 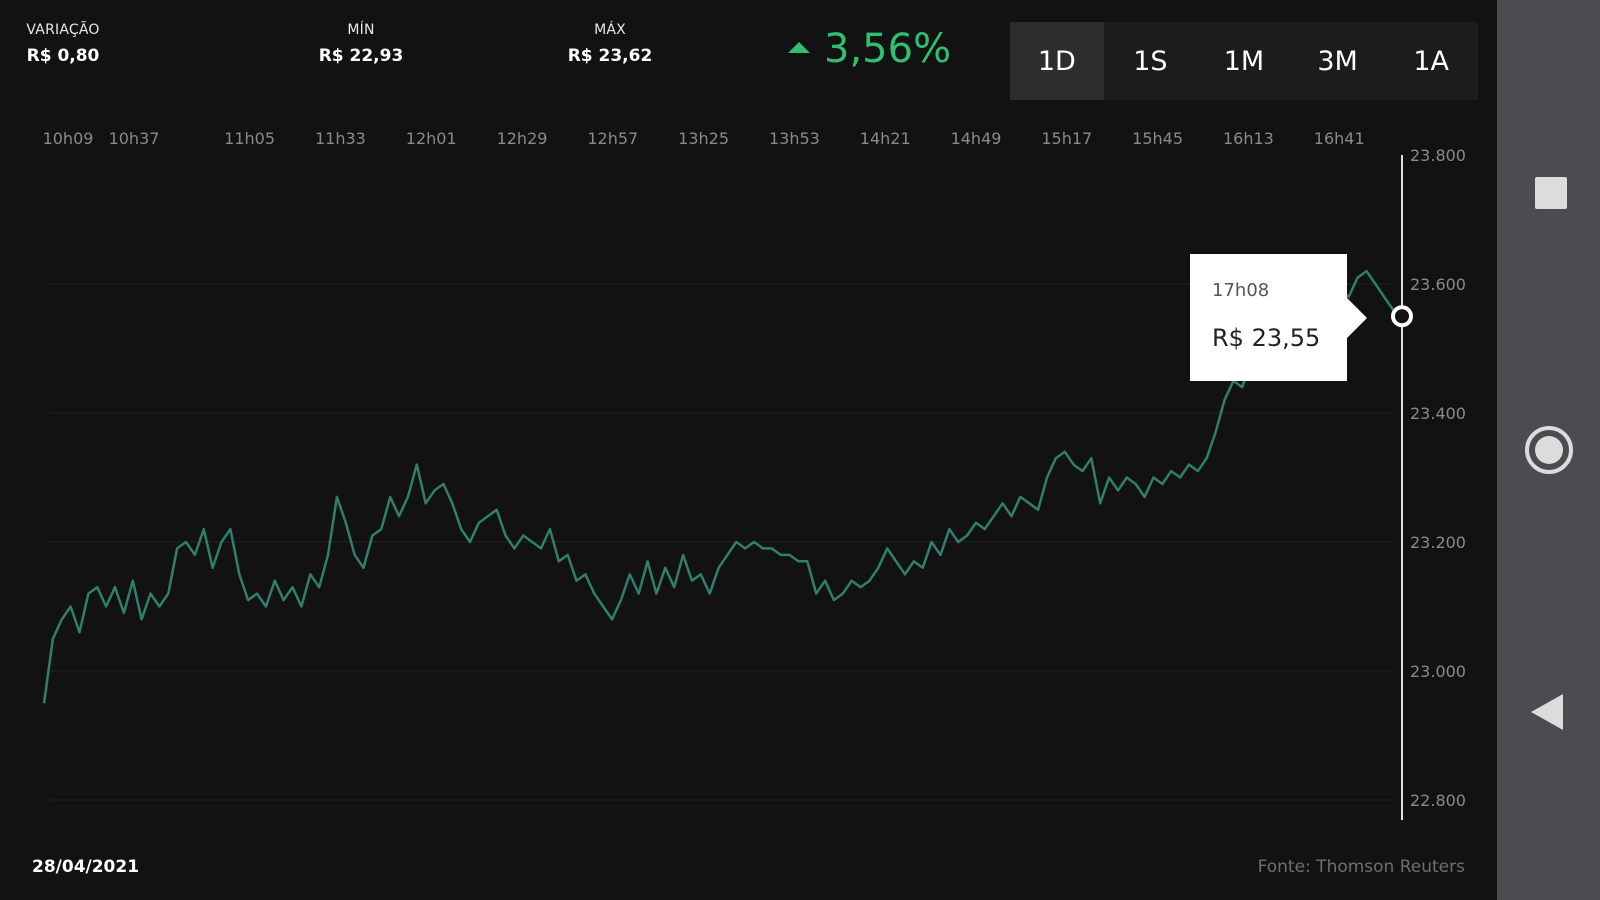 What do you see at coordinates (612, 138) in the screenshot?
I see `x-tick-label: 12h57` at bounding box center [612, 138].